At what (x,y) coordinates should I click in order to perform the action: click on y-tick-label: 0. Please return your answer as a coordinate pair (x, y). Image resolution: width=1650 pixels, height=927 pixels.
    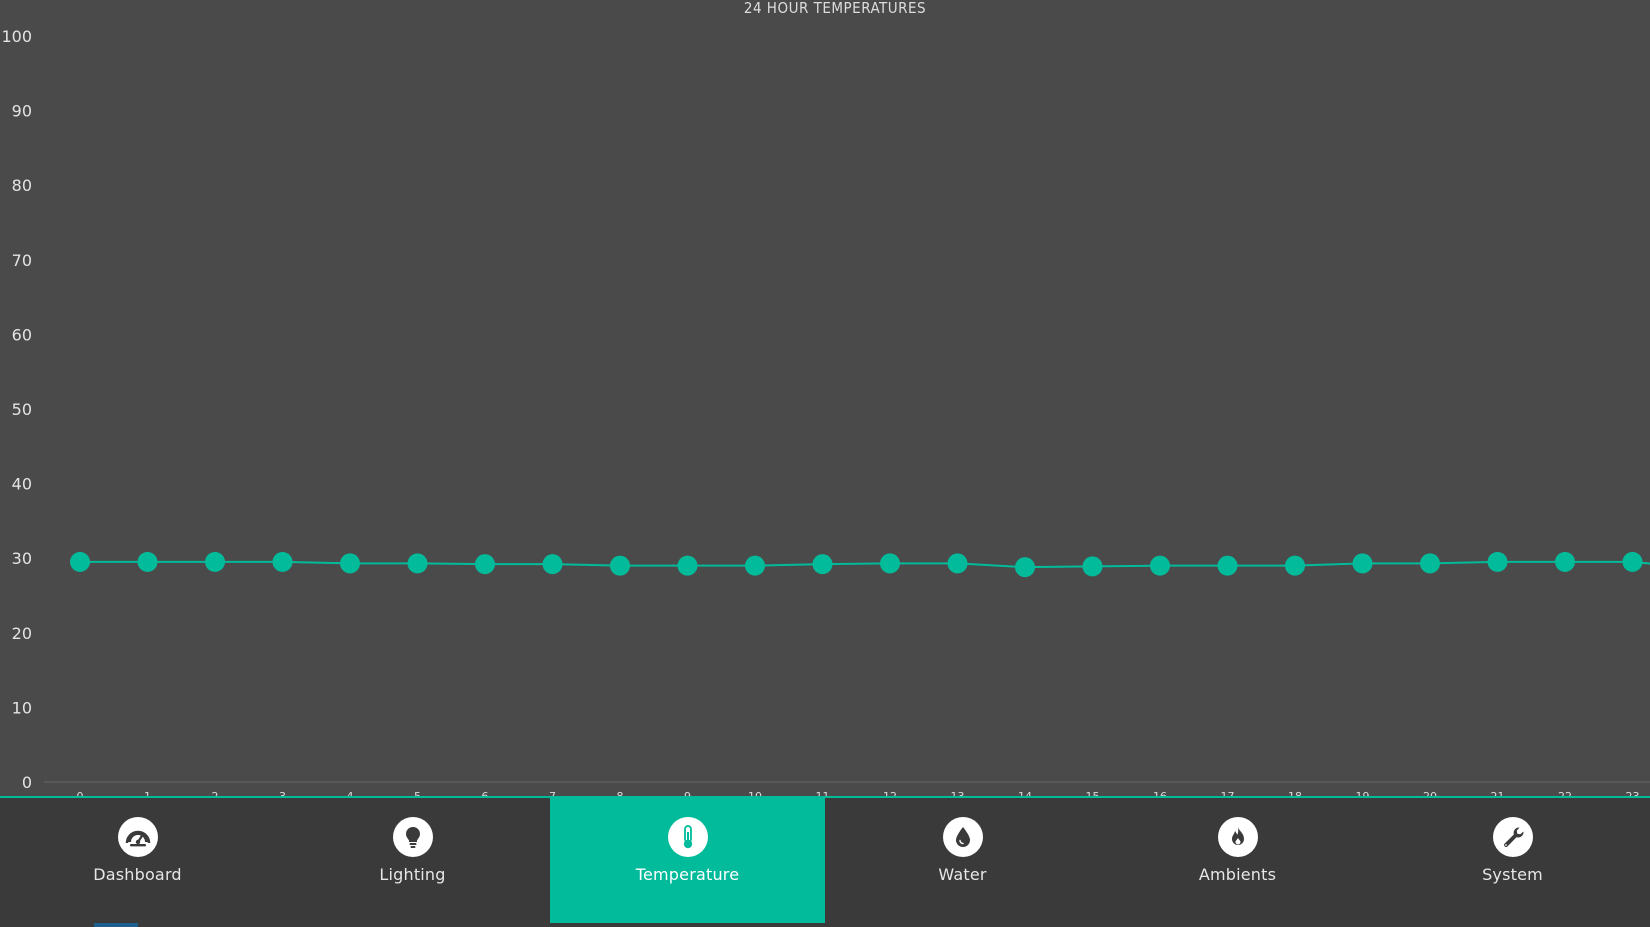
    Looking at the image, I should click on (27, 782).